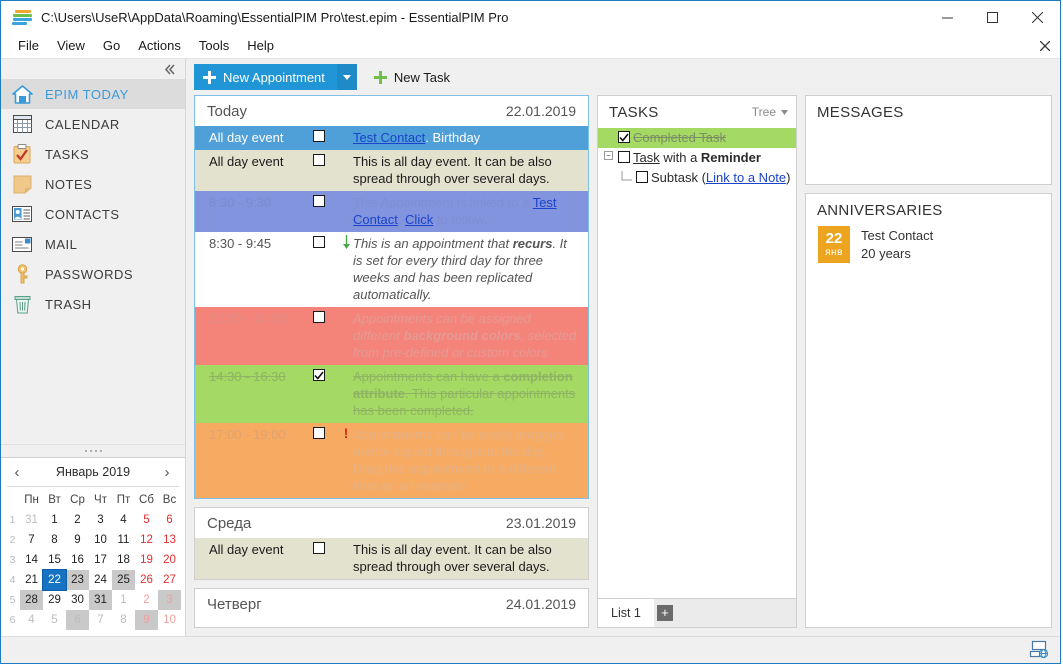 This screenshot has height=666, width=1063. Describe the element at coordinates (54, 600) in the screenshot. I see `calendar-day: 29` at that location.